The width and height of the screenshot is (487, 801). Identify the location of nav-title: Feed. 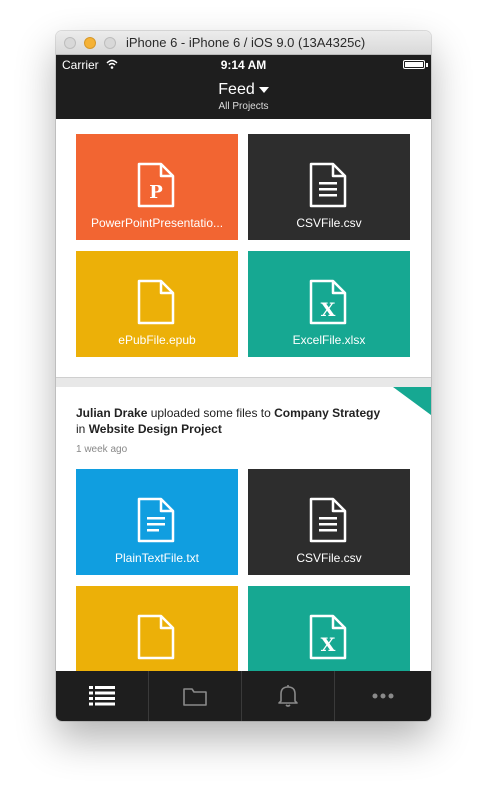
(236, 89).